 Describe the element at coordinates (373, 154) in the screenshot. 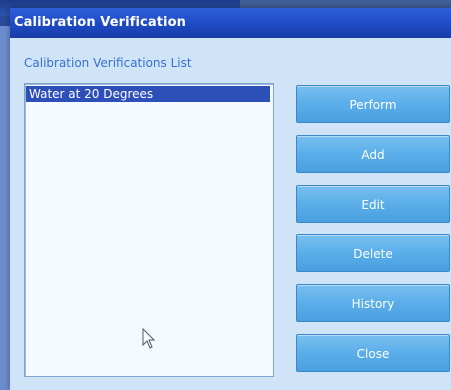

I see `add-button: Add` at that location.